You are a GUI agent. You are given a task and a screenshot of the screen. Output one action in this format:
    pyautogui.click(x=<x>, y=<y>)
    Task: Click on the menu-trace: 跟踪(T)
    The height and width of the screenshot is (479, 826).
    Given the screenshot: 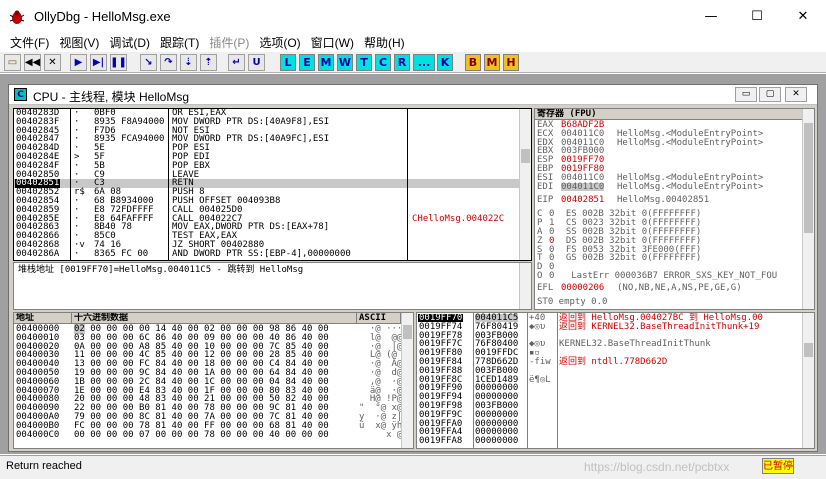 What is the action you would take?
    pyautogui.click(x=179, y=42)
    